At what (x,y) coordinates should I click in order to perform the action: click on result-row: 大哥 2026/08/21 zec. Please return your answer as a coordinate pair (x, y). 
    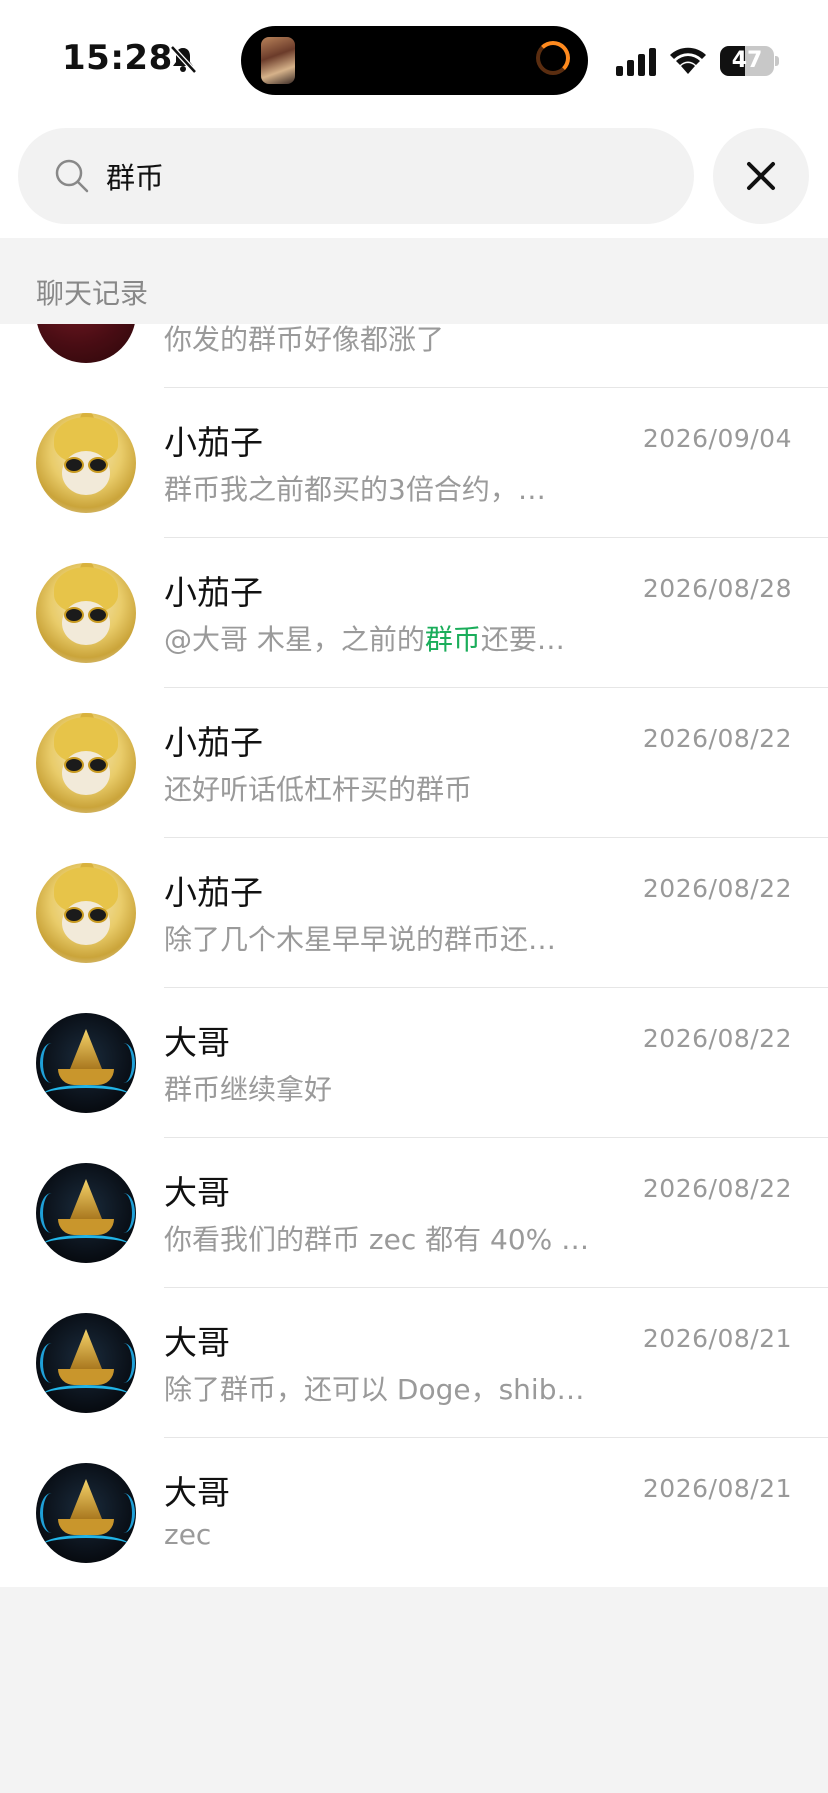
    Looking at the image, I should click on (414, 1512).